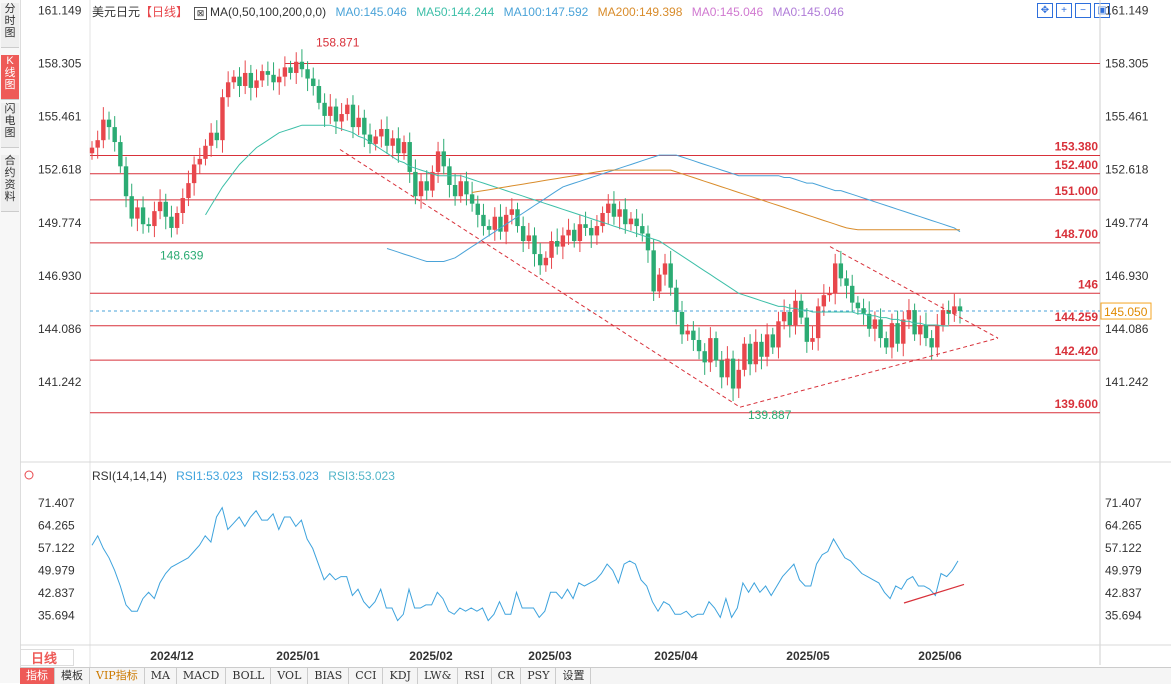 The width and height of the screenshot is (1171, 684). What do you see at coordinates (10, 183) in the screenshot?
I see `tab-contract-info: 合约资料` at bounding box center [10, 183].